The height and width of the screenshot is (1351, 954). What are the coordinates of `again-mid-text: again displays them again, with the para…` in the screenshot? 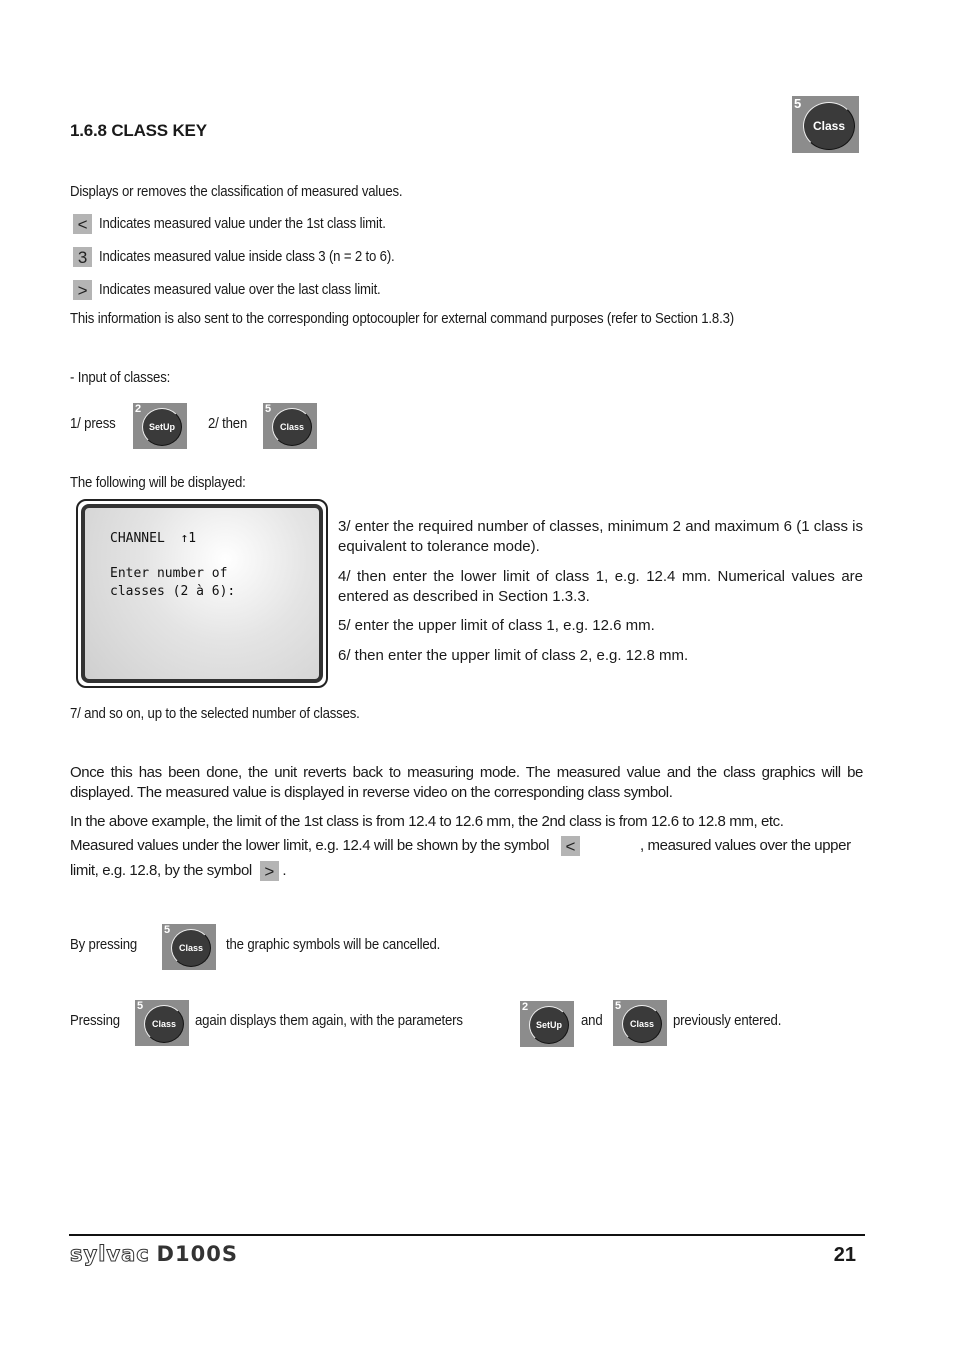 It's located at (329, 1020).